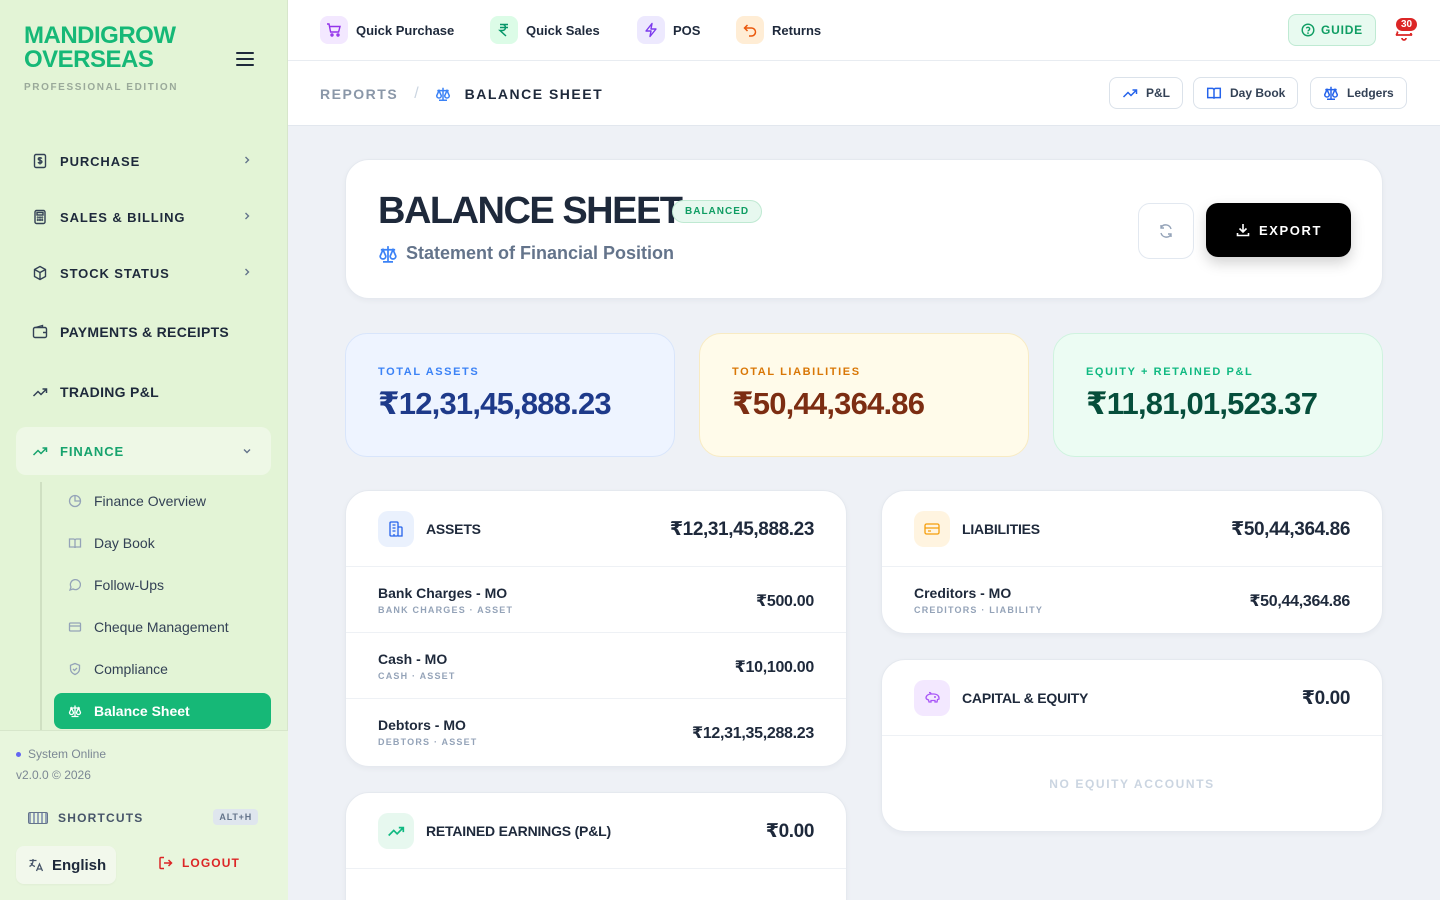 The width and height of the screenshot is (1440, 900). I want to click on submenu-item-label: Finance Overview, so click(150, 501).